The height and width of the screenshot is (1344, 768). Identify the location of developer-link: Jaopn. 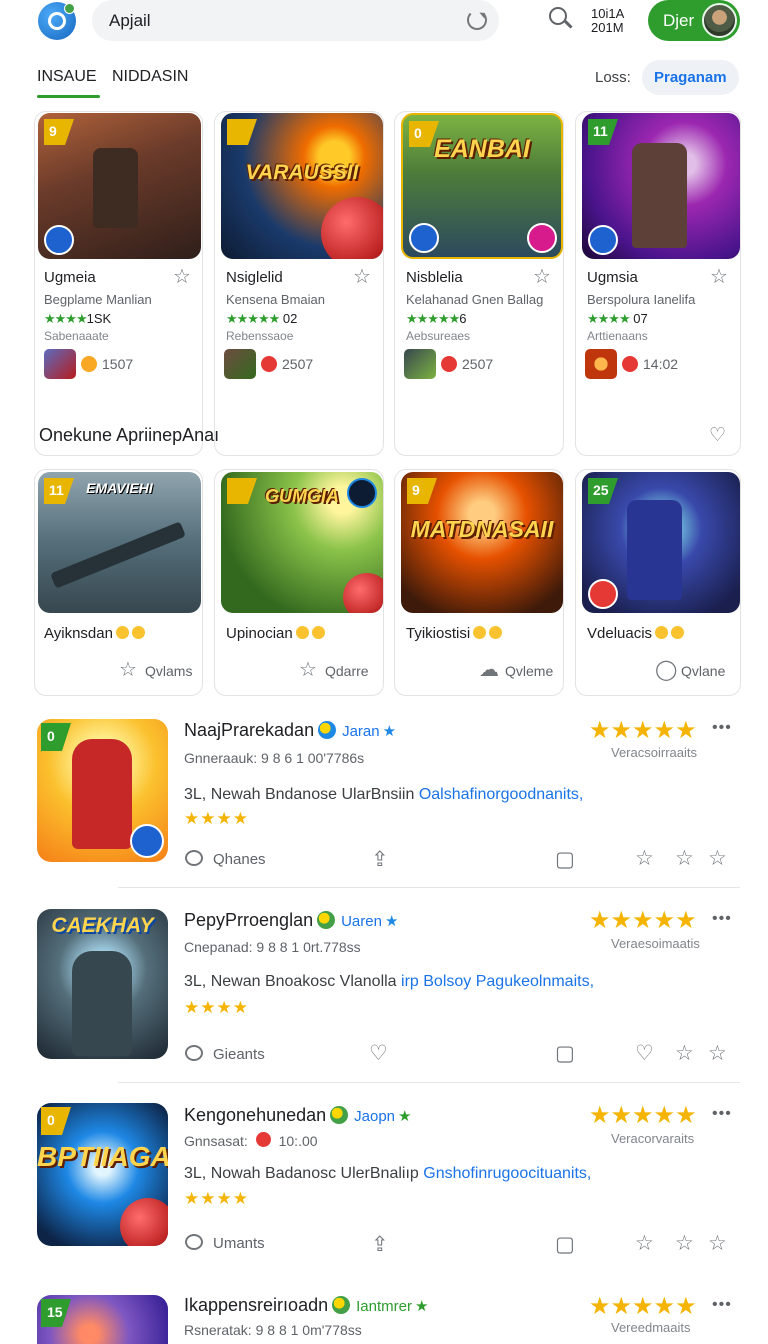
(374, 1116).